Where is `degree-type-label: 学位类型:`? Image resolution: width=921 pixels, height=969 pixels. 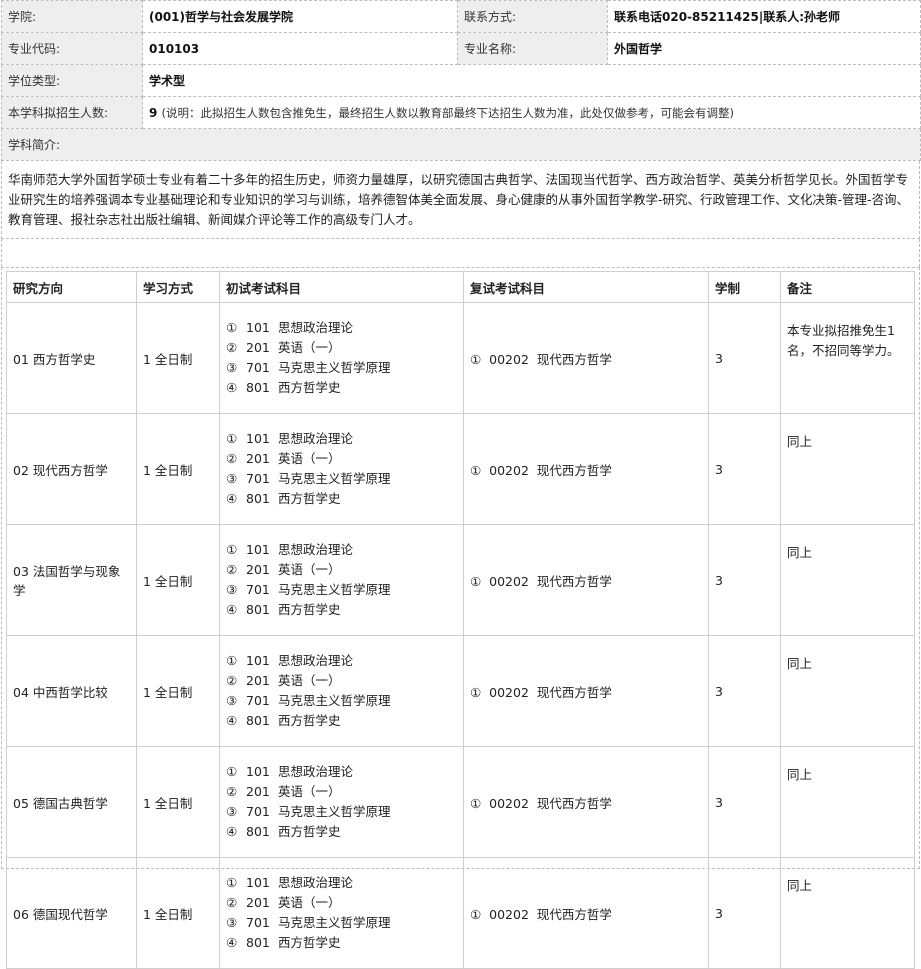
degree-type-label: 学位类型: is located at coordinates (72, 80).